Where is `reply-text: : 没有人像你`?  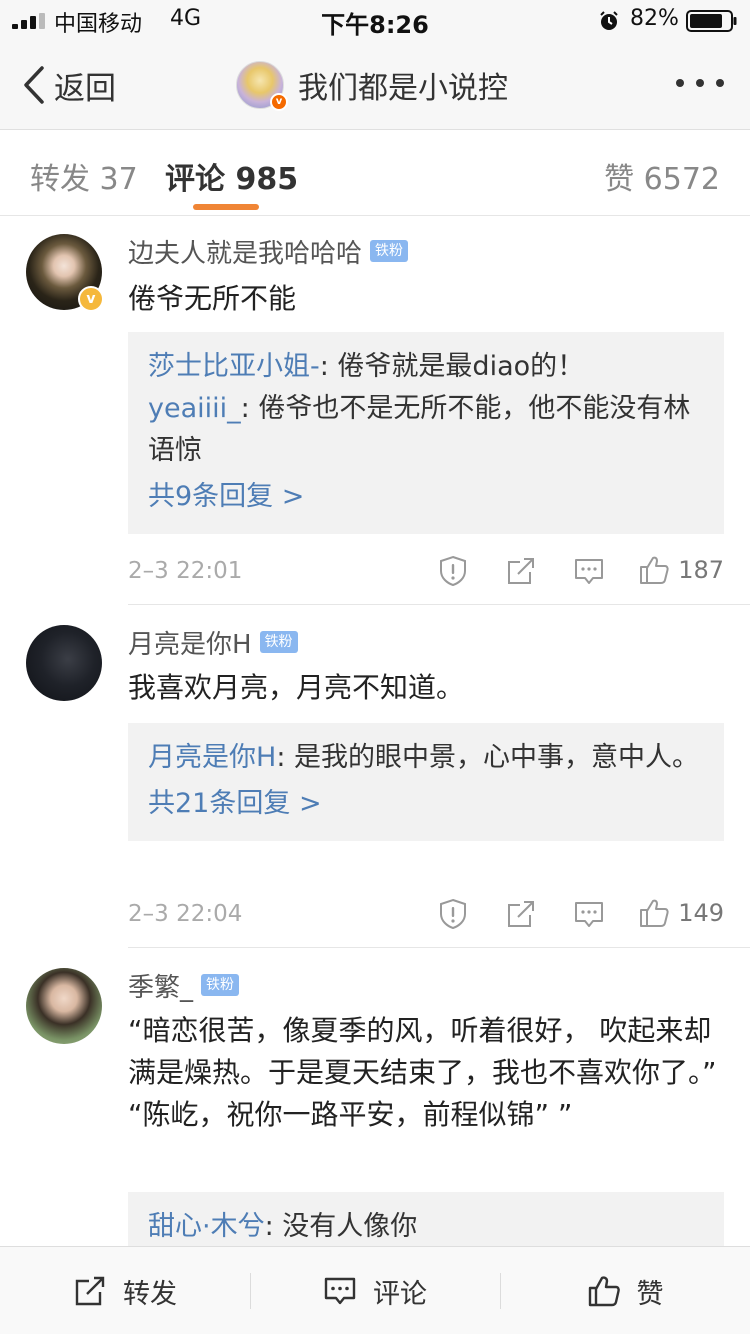
reply-text: : 没有人像你 is located at coordinates (341, 1226).